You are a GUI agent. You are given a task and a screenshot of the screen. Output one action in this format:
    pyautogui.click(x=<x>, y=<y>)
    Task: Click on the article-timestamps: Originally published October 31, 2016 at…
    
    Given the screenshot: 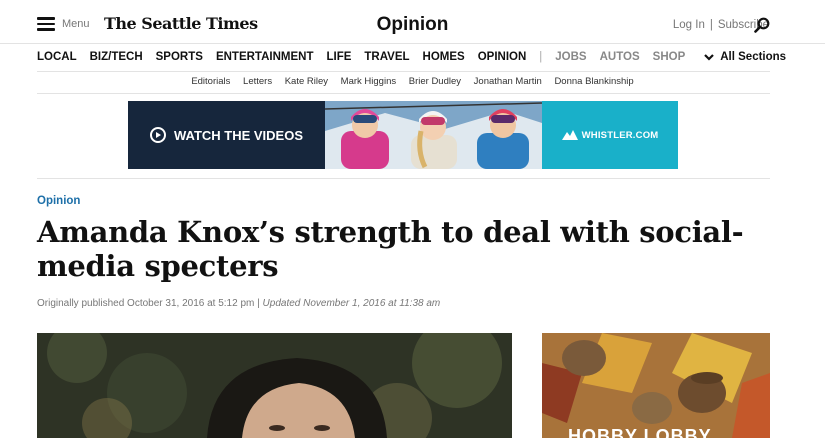 What is the action you would take?
    pyautogui.click(x=238, y=303)
    